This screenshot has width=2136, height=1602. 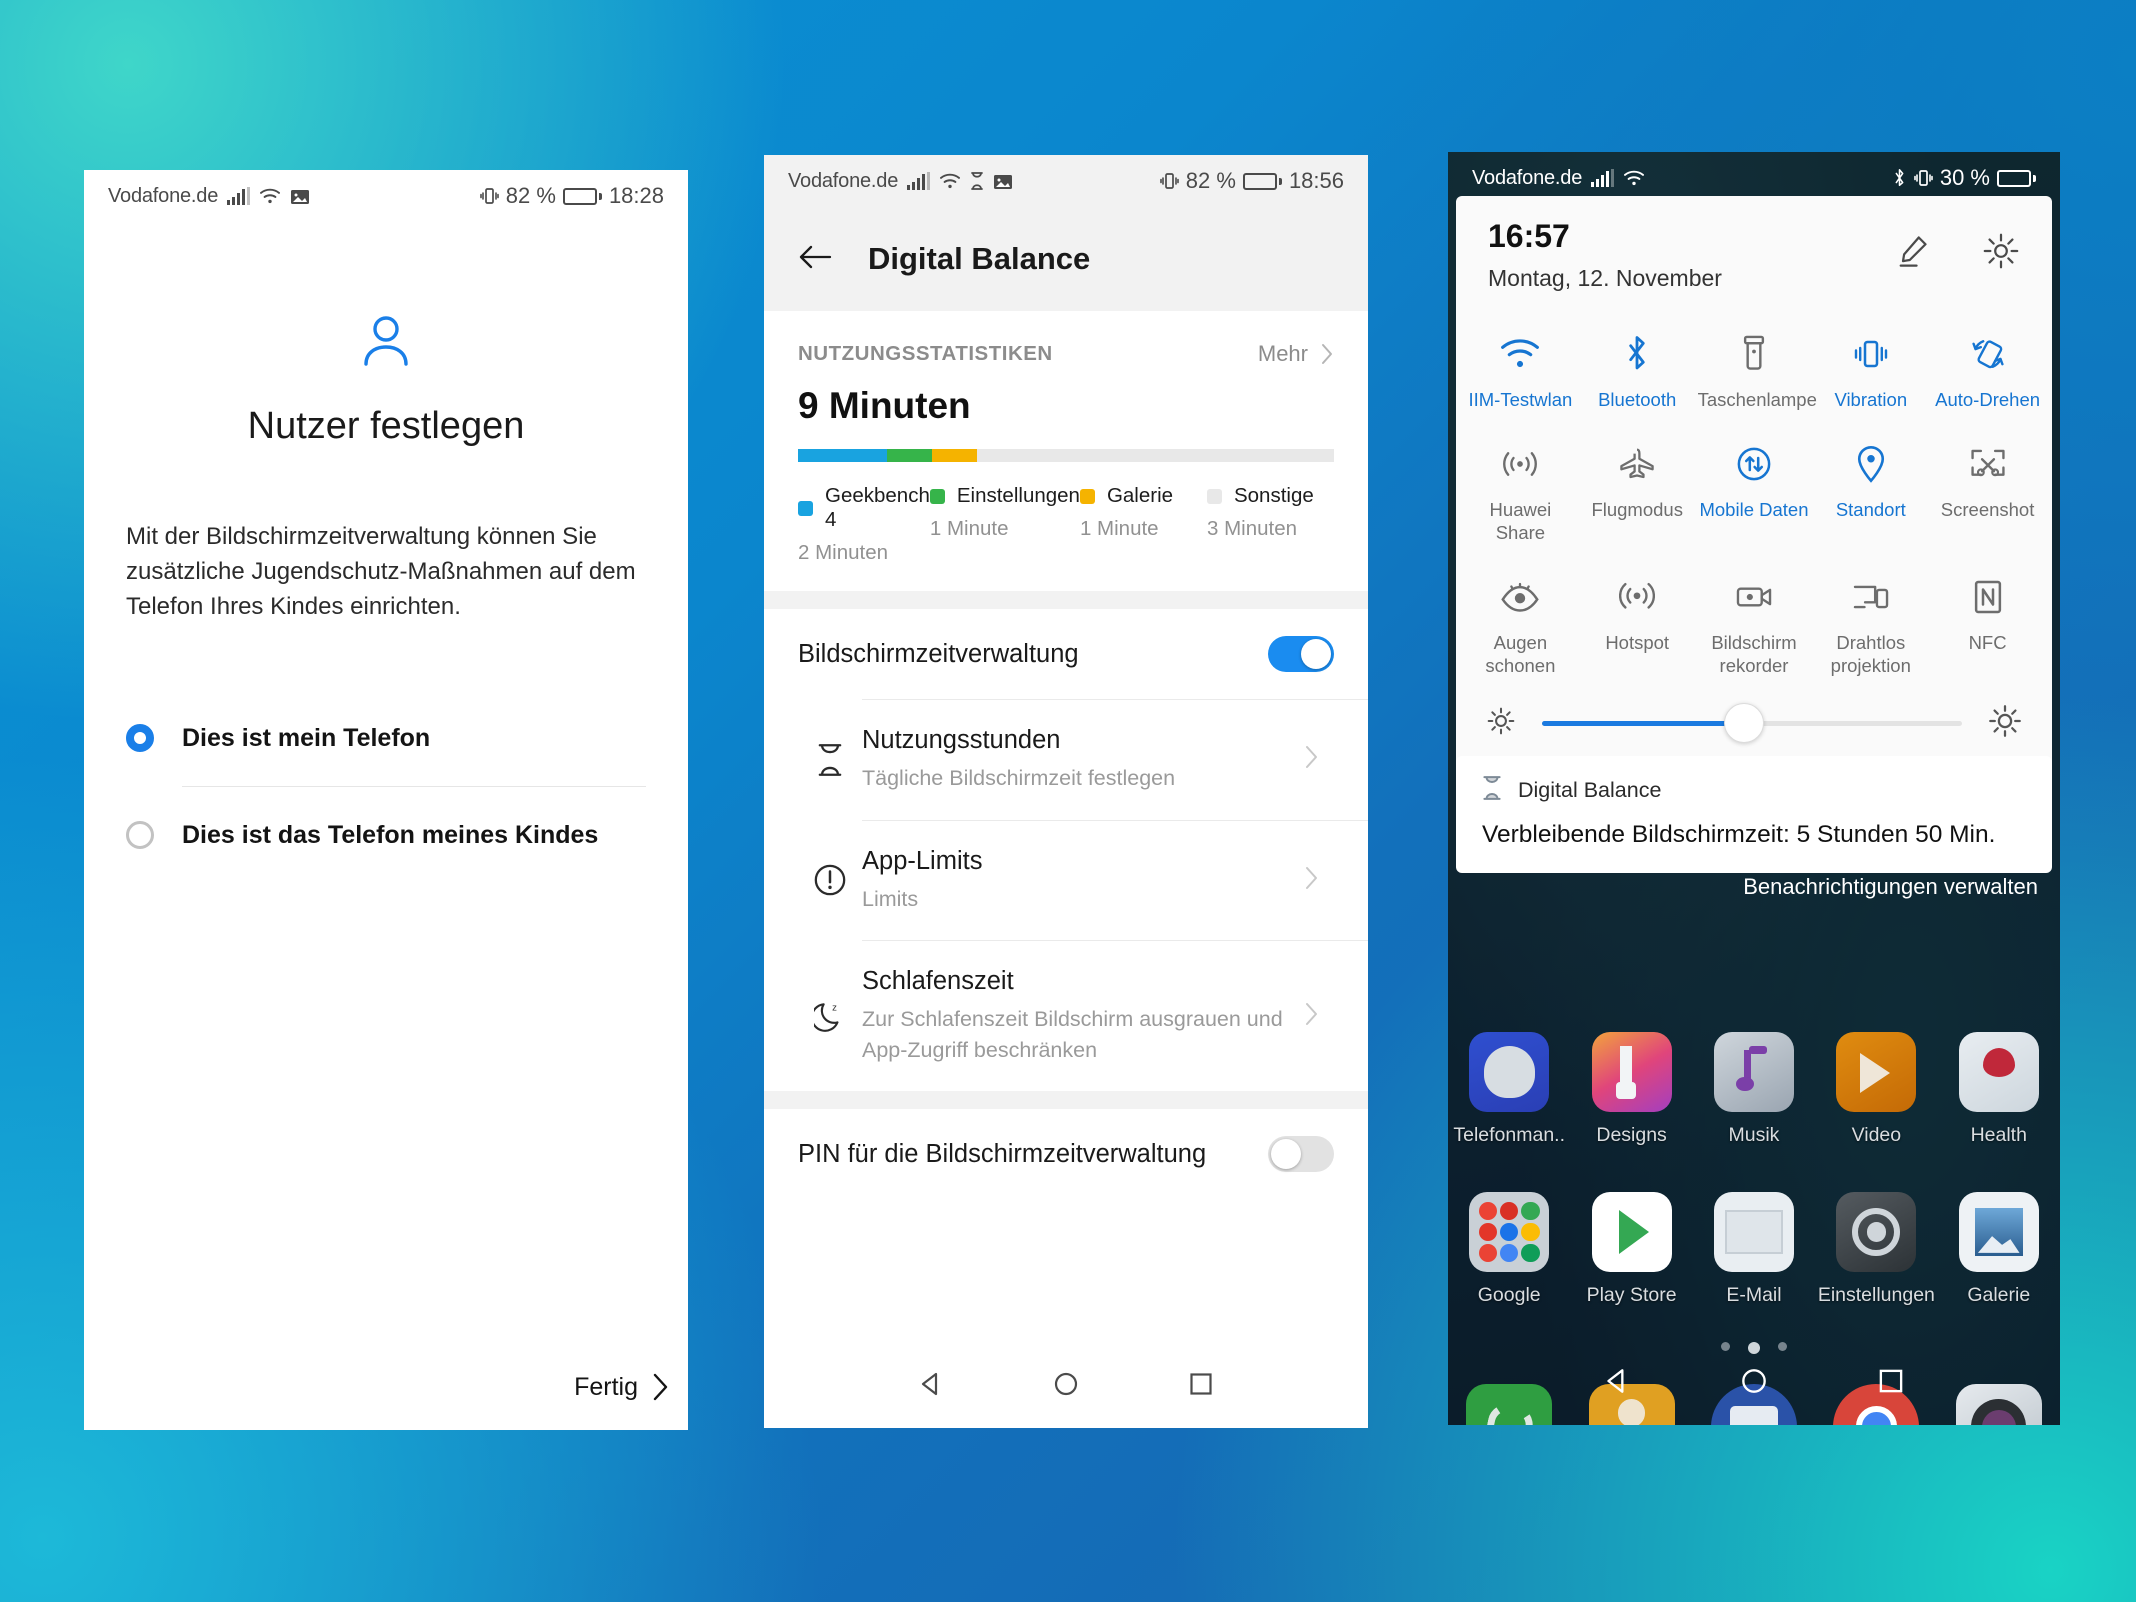 What do you see at coordinates (1637, 627) in the screenshot?
I see `qs-tile-hotspot: Hotspot` at bounding box center [1637, 627].